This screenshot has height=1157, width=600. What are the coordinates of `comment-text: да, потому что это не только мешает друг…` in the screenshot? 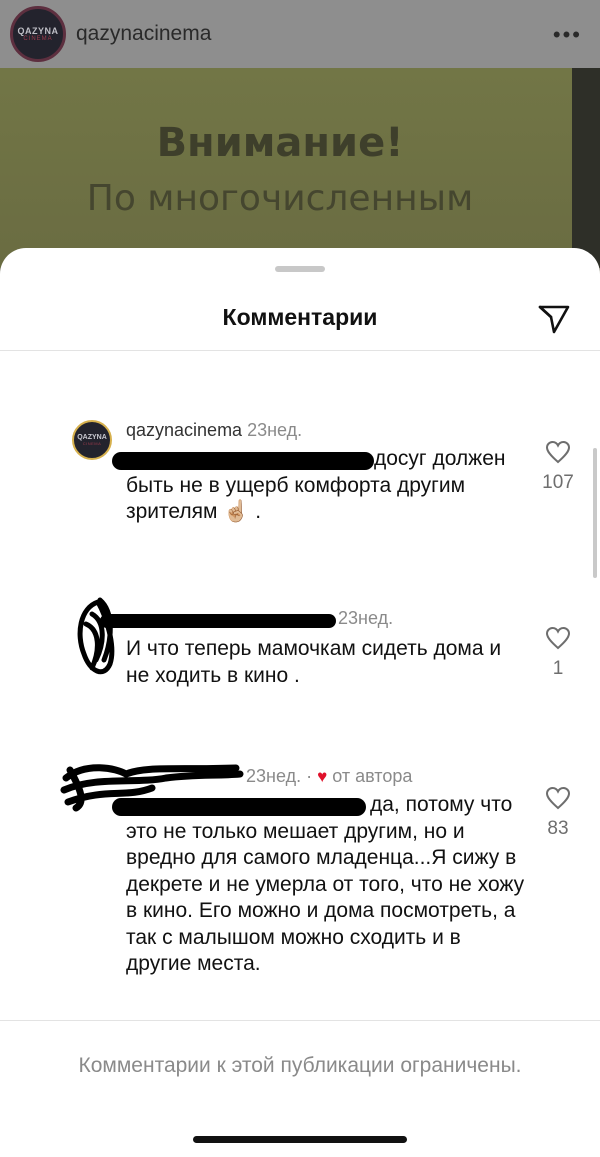 It's located at (326, 885).